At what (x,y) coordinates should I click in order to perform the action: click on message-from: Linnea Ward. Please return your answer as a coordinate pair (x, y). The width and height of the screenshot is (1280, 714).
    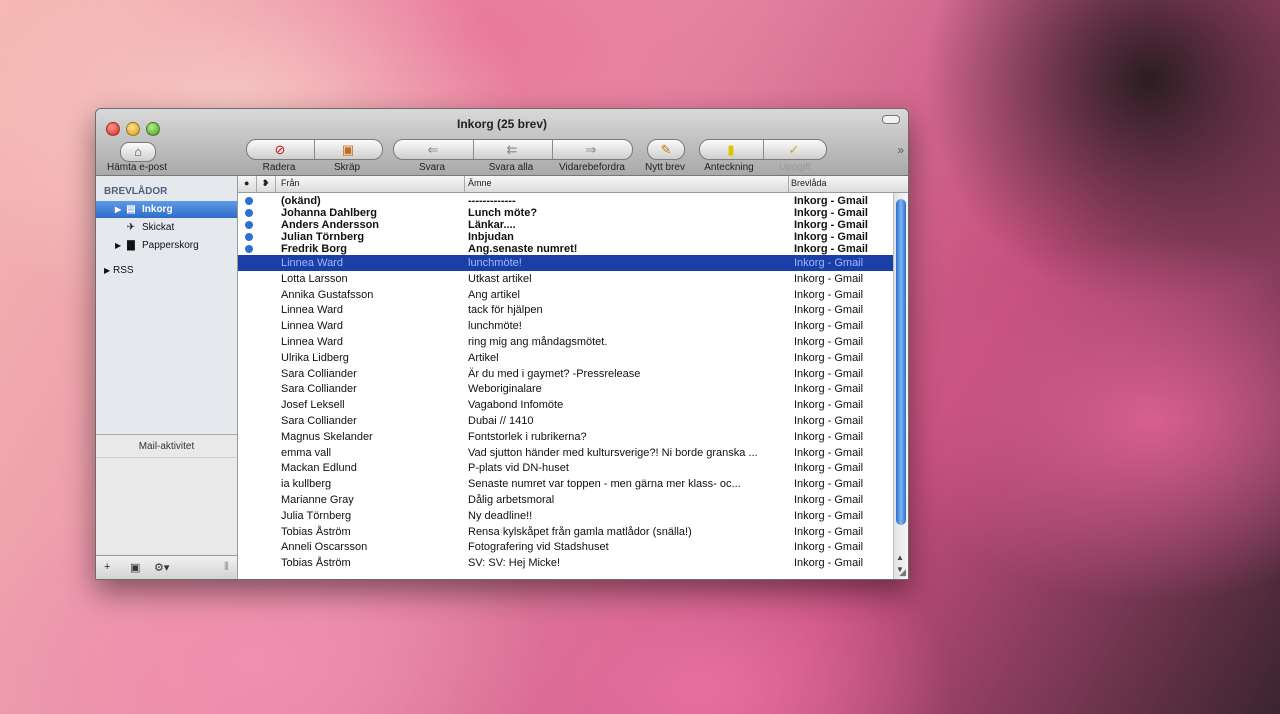
    Looking at the image, I should click on (312, 310).